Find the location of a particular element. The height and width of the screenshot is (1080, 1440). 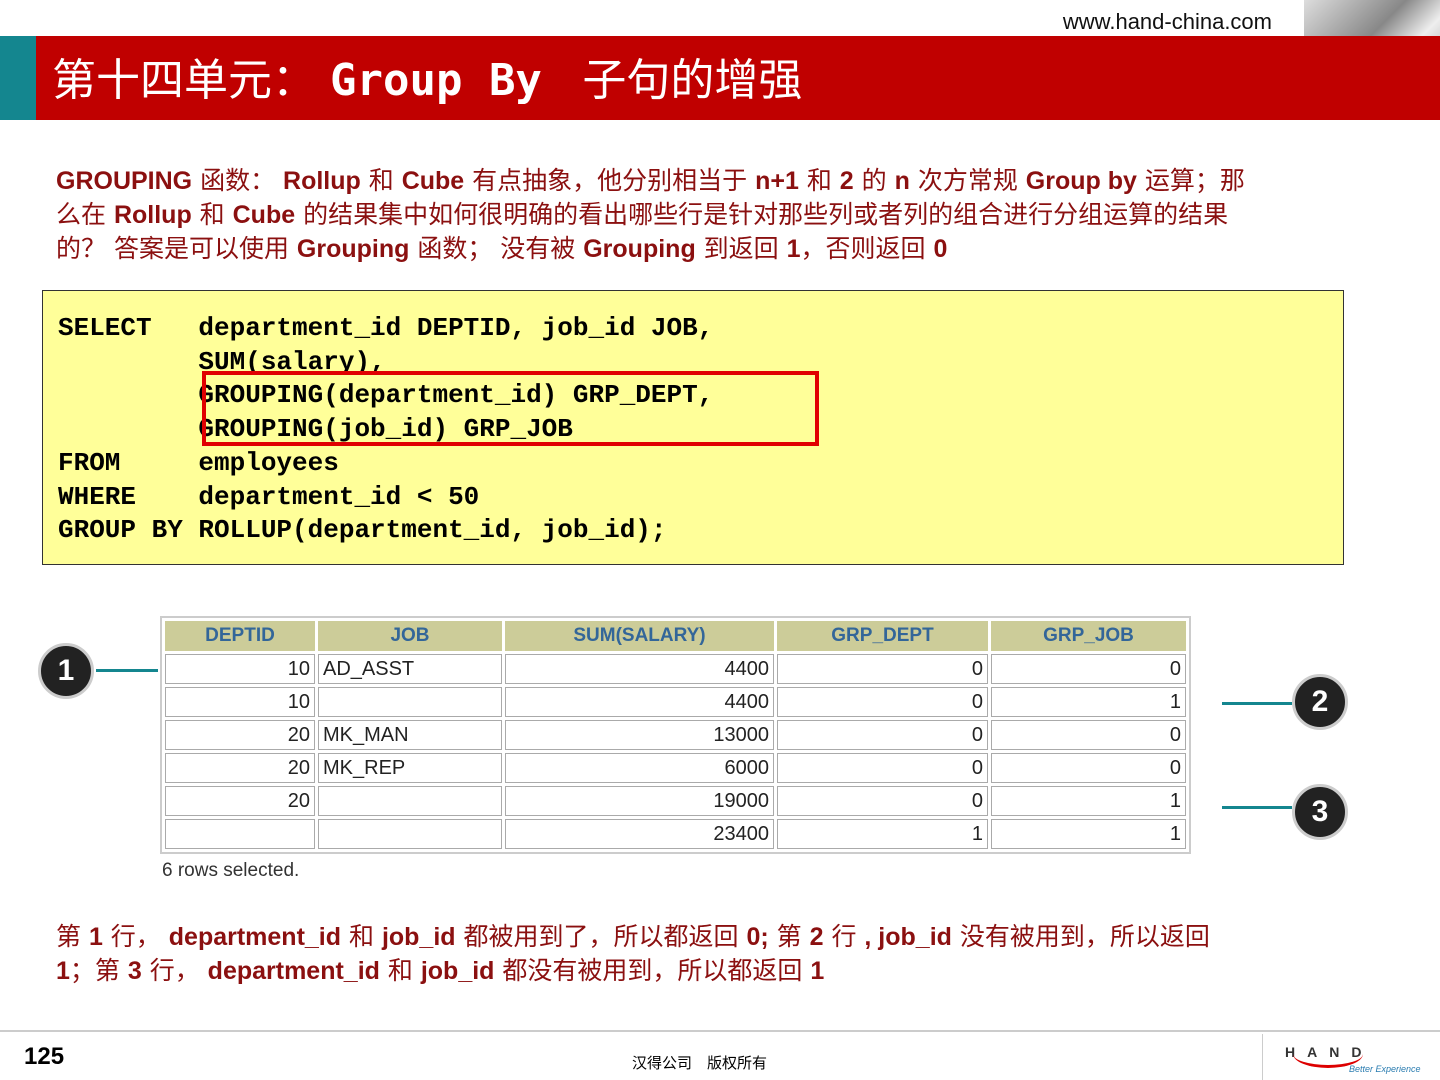

highlight-box is located at coordinates (510, 408).